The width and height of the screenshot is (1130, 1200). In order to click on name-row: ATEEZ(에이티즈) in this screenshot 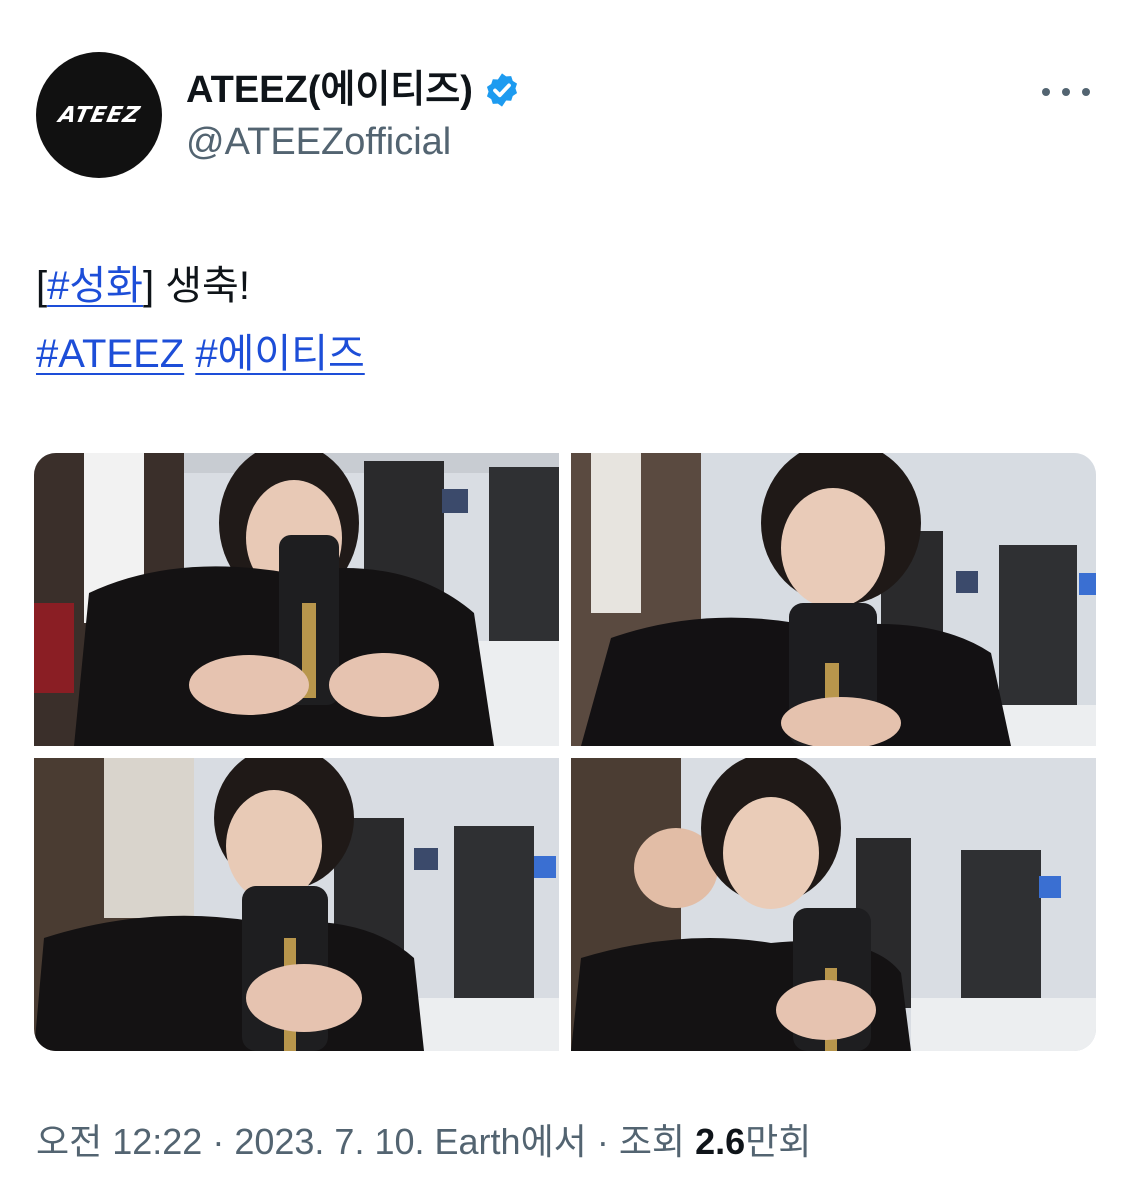, I will do `click(353, 90)`.